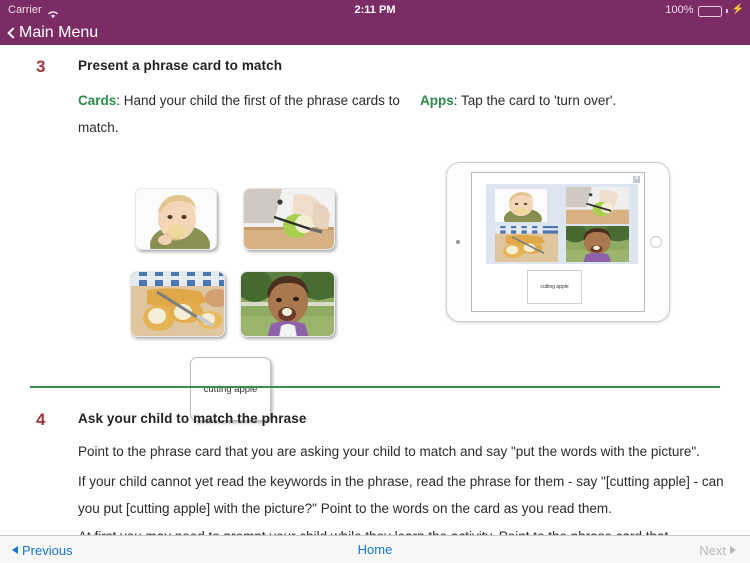 Image resolution: width=750 pixels, height=563 pixels. Describe the element at coordinates (526, 244) in the screenshot. I see `ipad-tile-cut-bread-loaf` at that location.